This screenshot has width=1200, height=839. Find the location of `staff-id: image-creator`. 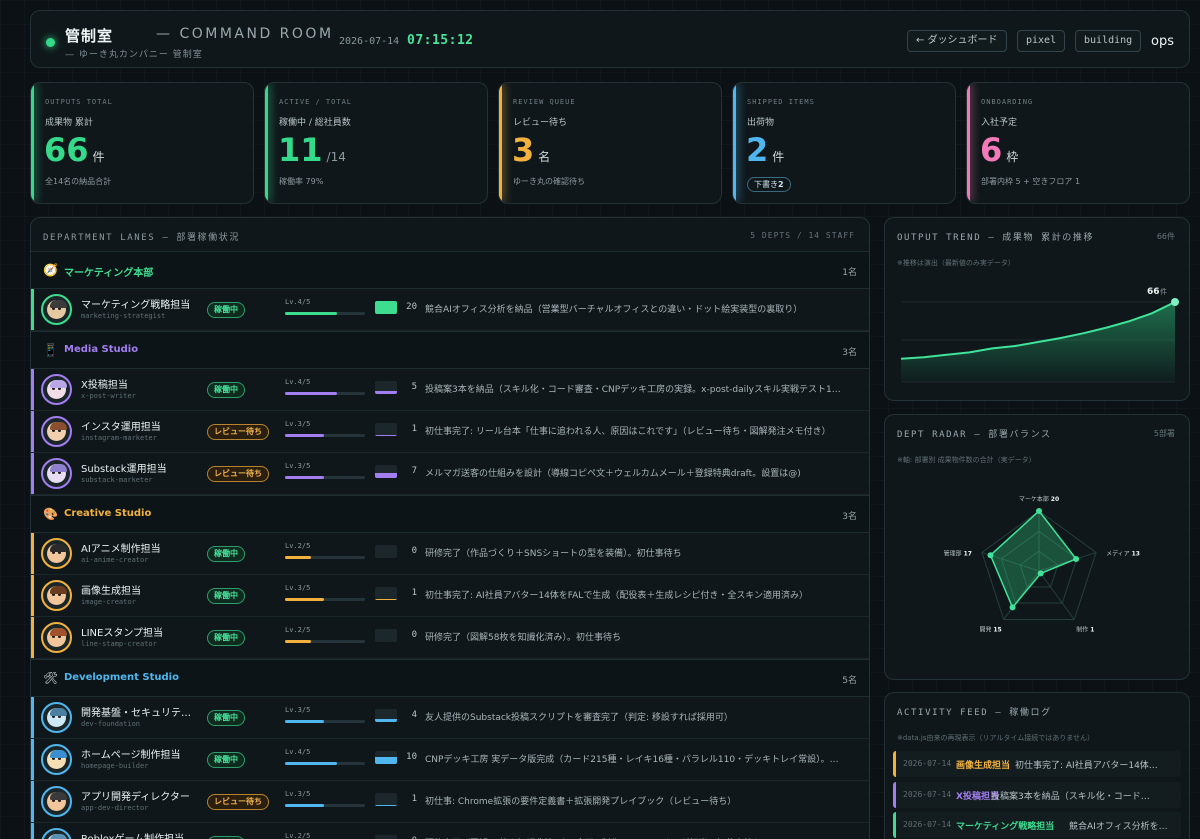

staff-id: image-creator is located at coordinates (108, 602).